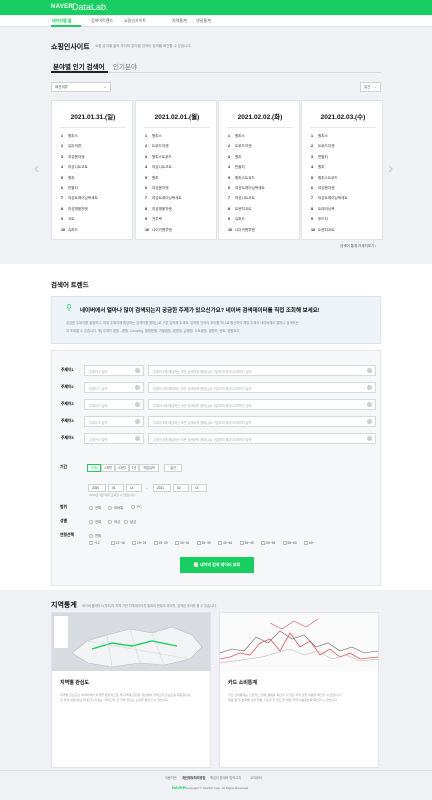 This screenshot has width=432, height=800. Describe the element at coordinates (95, 535) in the screenshot. I see `age-all-checkbox: 전체` at that location.